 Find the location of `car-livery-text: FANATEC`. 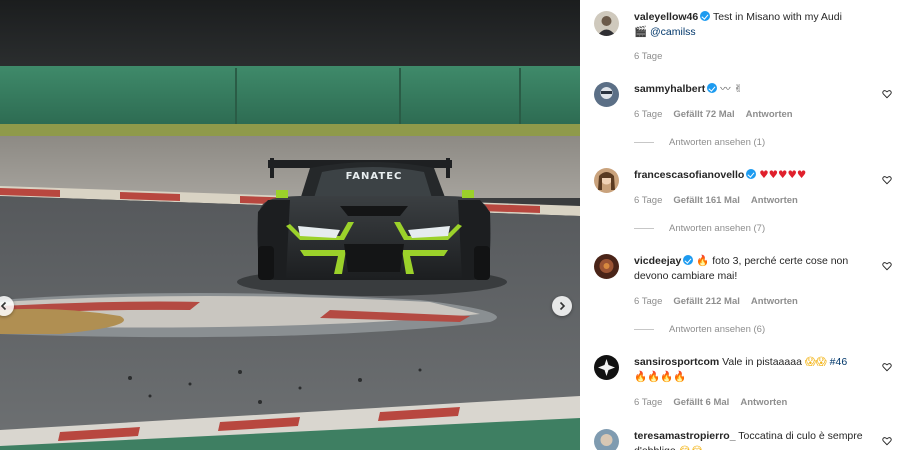

car-livery-text: FANATEC is located at coordinates (374, 176).